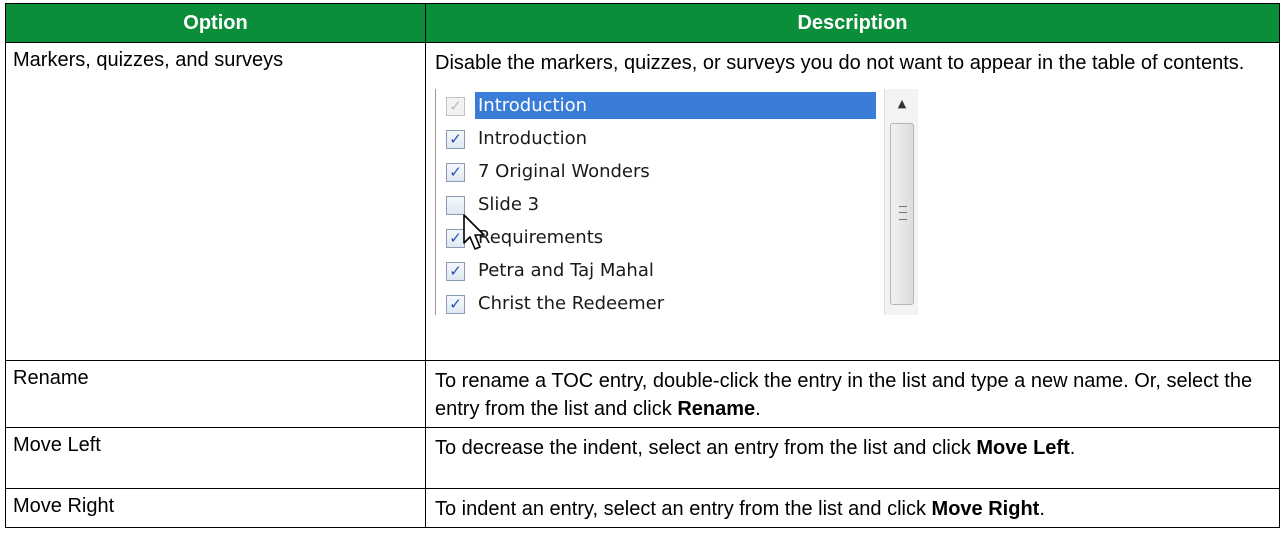 The image size is (1283, 548). Describe the element at coordinates (716, 409) in the screenshot. I see `description-bold-term: Rename` at that location.